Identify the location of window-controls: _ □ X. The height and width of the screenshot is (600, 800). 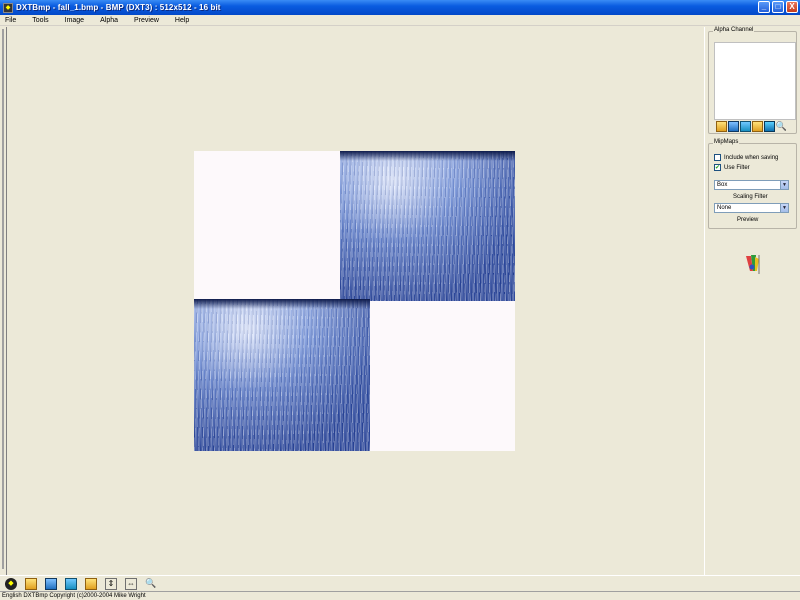
(778, 7).